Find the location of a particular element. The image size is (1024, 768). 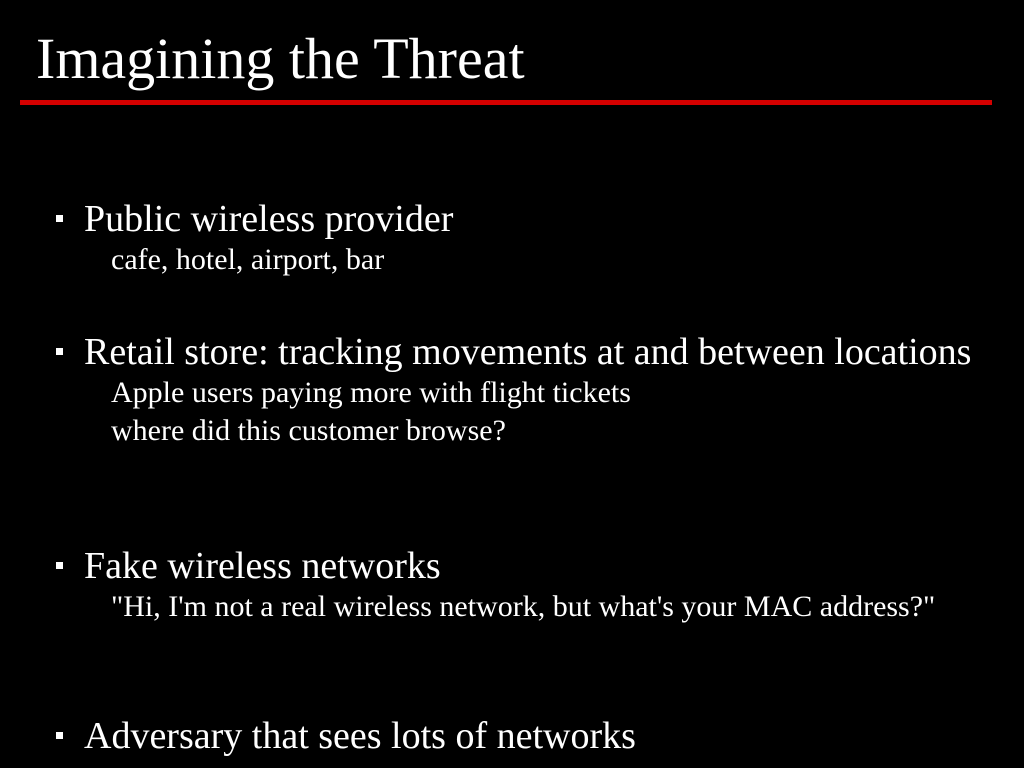

title-underline is located at coordinates (506, 102).